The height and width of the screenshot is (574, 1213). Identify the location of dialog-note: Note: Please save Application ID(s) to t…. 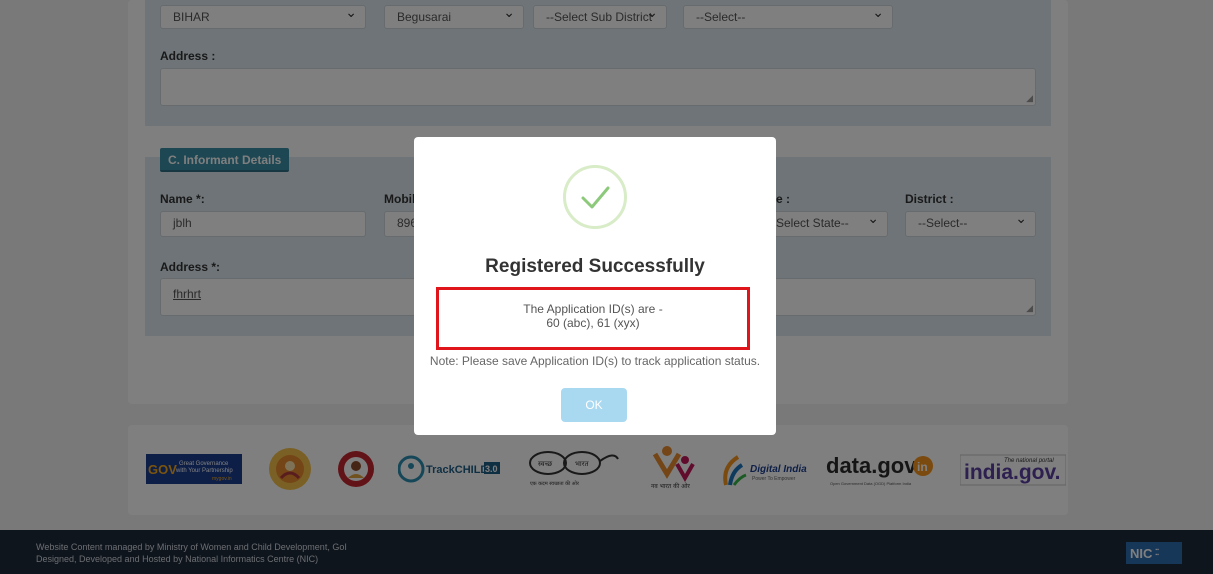
(595, 361).